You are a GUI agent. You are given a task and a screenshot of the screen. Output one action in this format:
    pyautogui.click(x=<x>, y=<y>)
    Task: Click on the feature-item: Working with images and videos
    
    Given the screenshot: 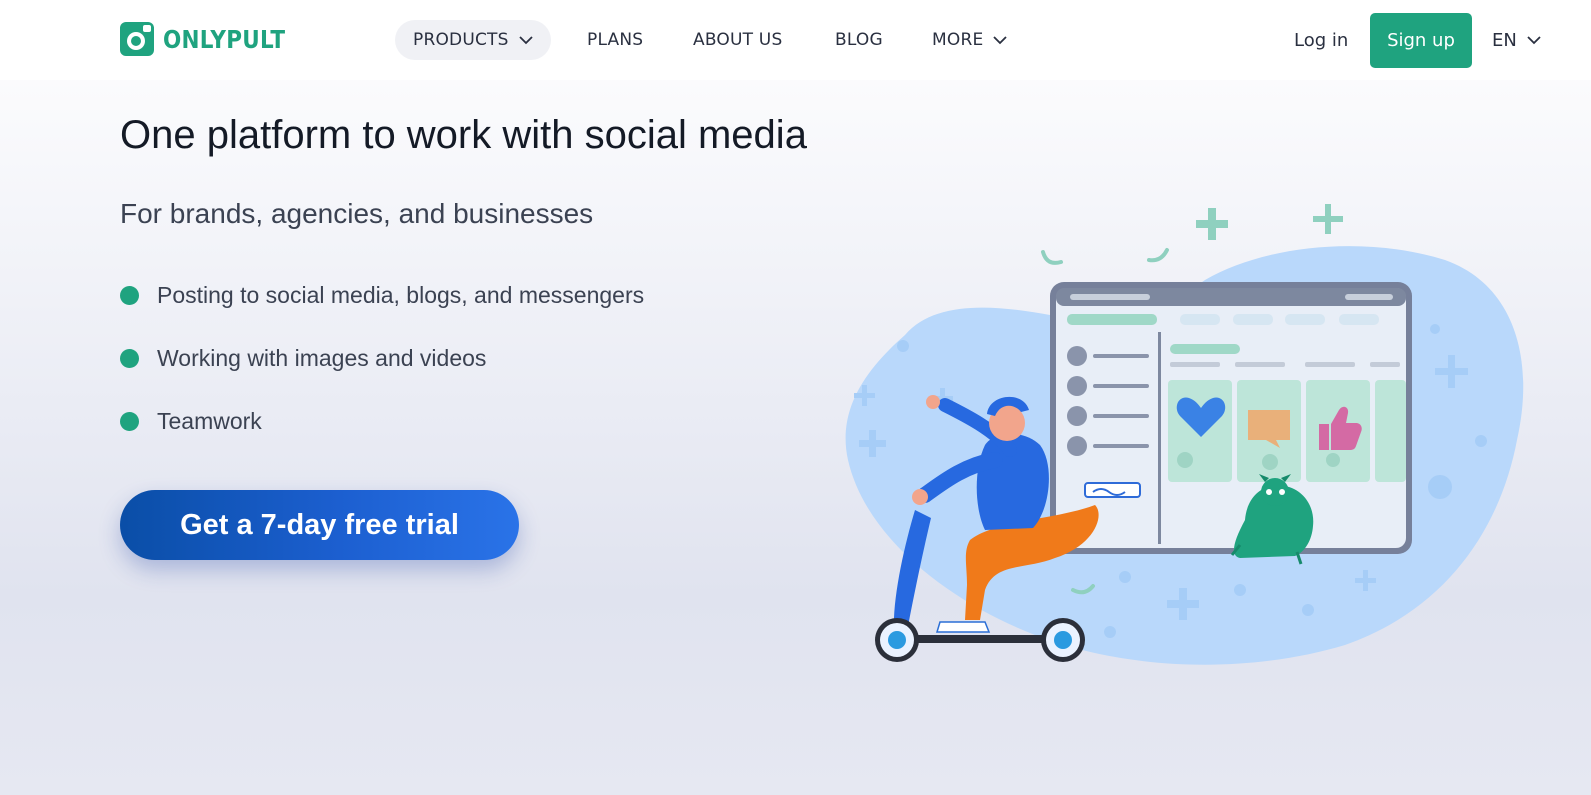 What is the action you would take?
    pyautogui.click(x=382, y=358)
    